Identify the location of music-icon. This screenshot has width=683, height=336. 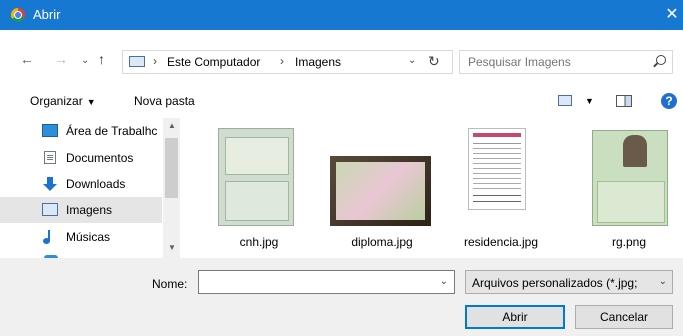
(50, 237).